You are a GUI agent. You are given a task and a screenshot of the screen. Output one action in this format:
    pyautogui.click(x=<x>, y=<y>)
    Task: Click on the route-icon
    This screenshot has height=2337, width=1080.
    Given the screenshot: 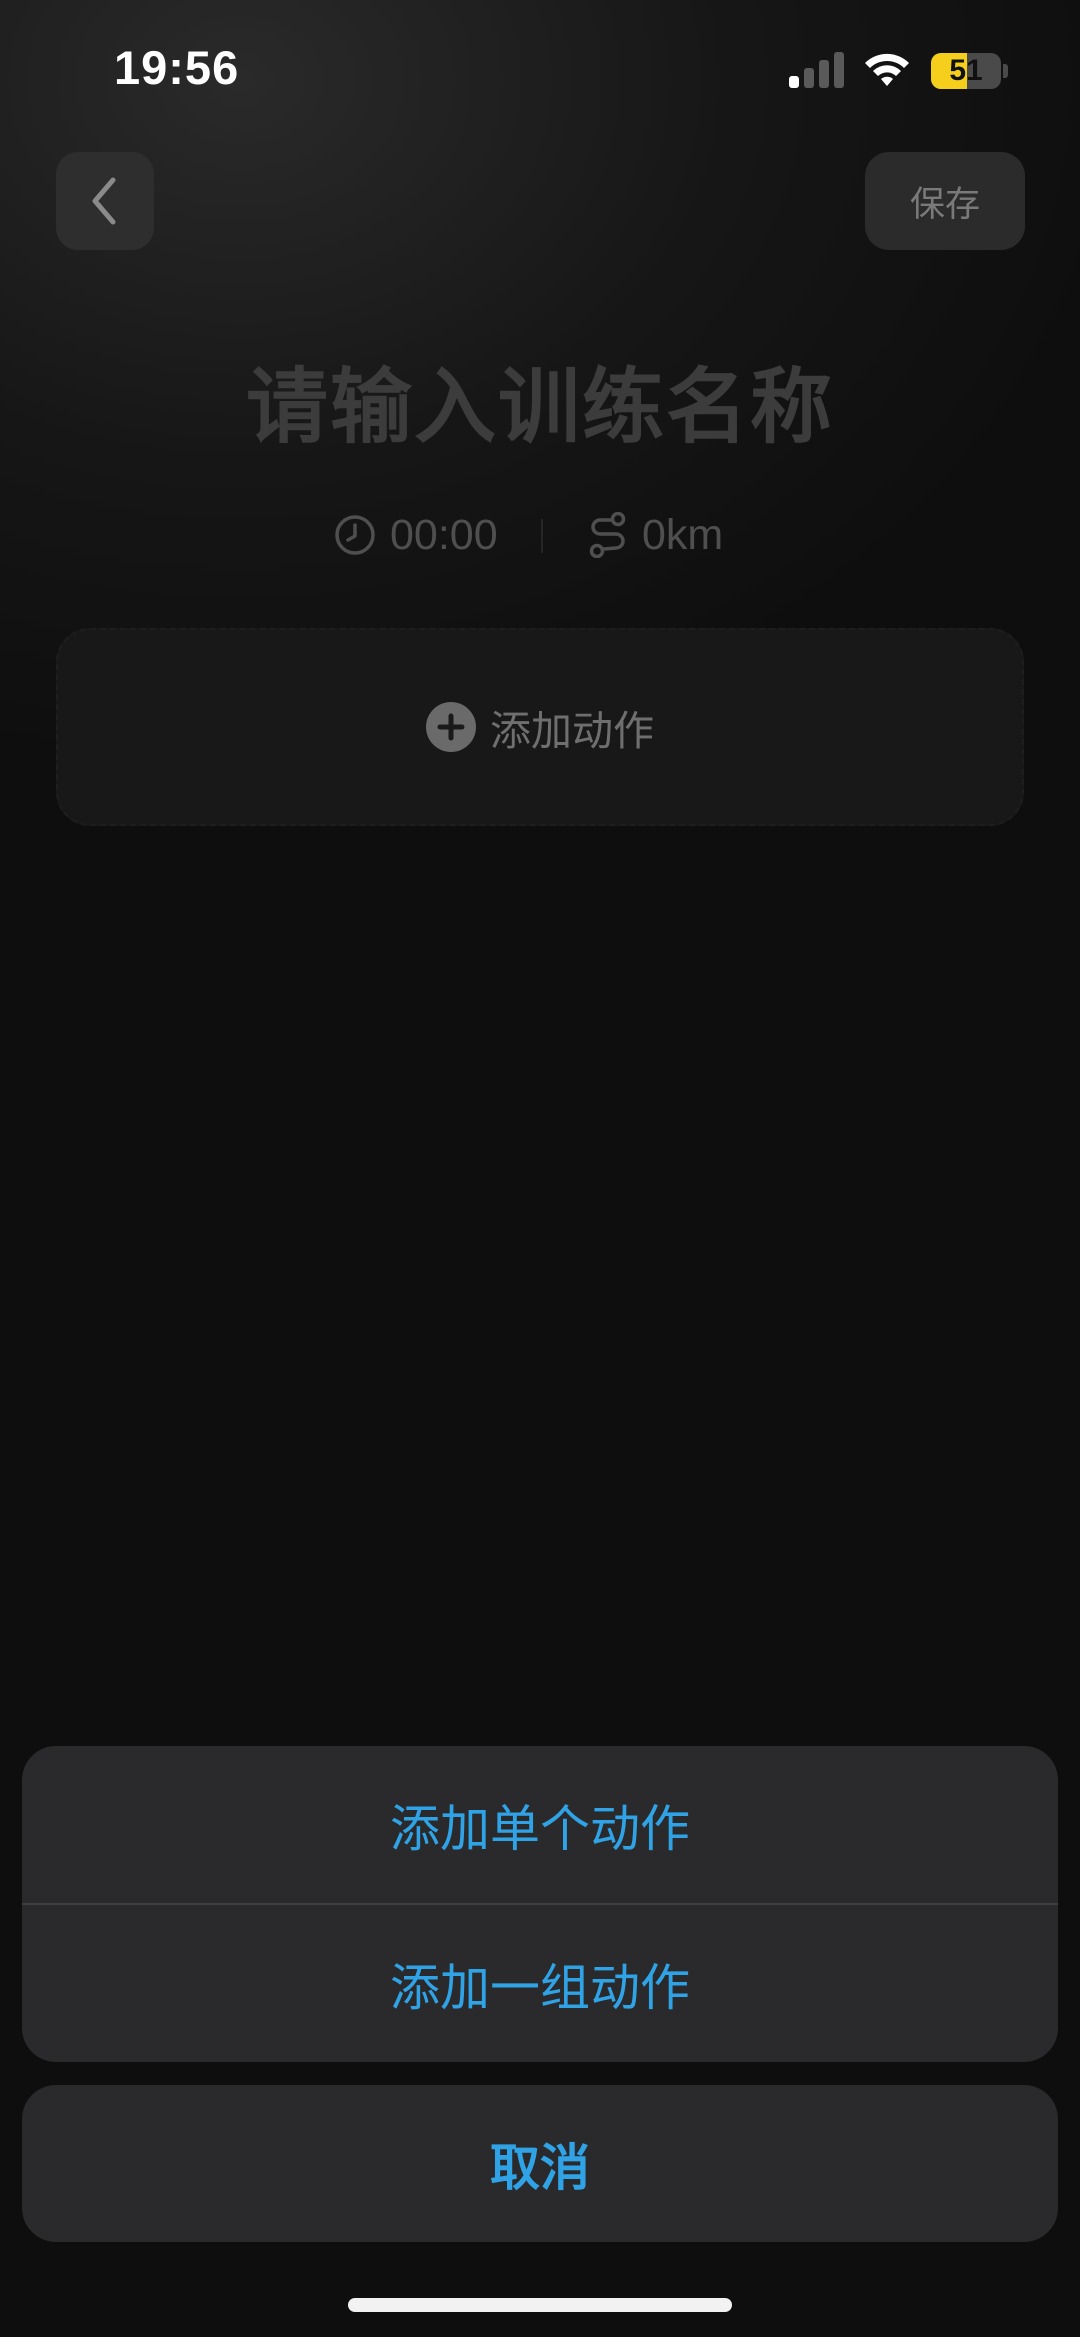 What is the action you would take?
    pyautogui.click(x=607, y=535)
    